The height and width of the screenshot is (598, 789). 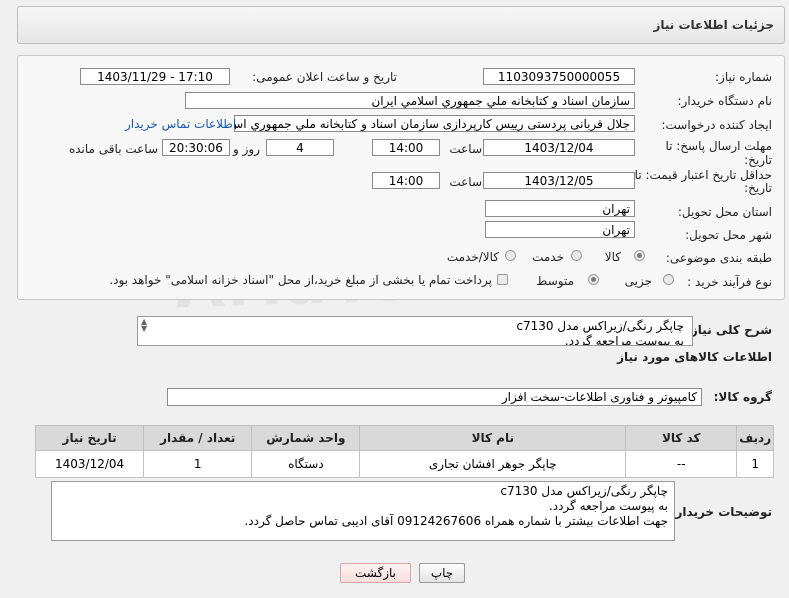 What do you see at coordinates (703, 175) in the screenshot?
I see `validity-label: حداقل تاریخ اعتبار قیمت: تا` at bounding box center [703, 175].